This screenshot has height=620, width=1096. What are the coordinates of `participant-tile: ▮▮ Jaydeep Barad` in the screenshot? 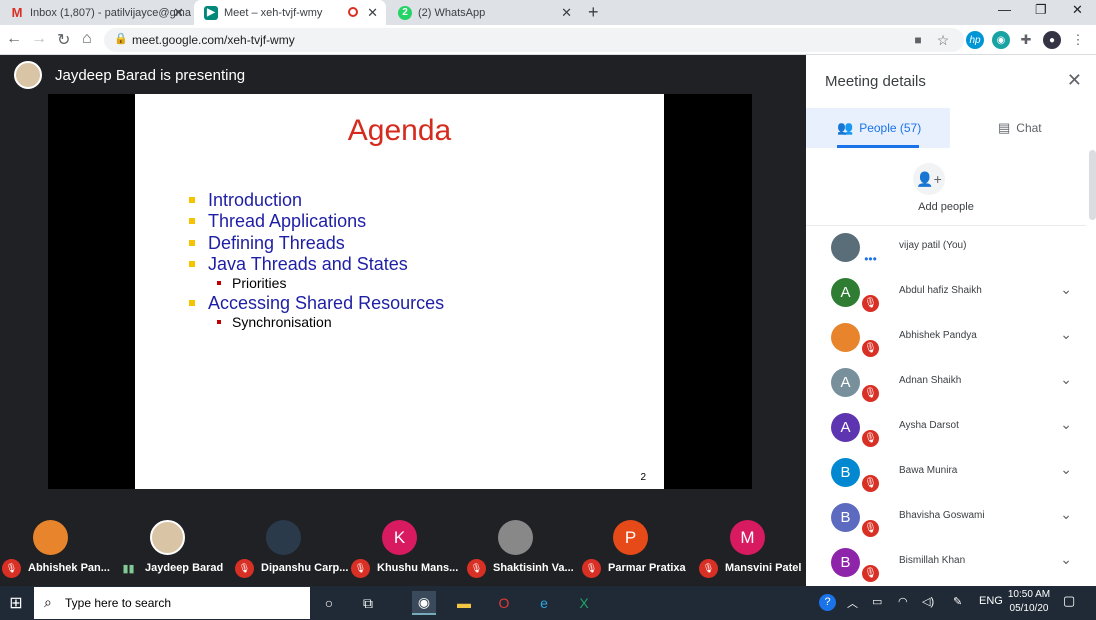 It's located at (175, 538).